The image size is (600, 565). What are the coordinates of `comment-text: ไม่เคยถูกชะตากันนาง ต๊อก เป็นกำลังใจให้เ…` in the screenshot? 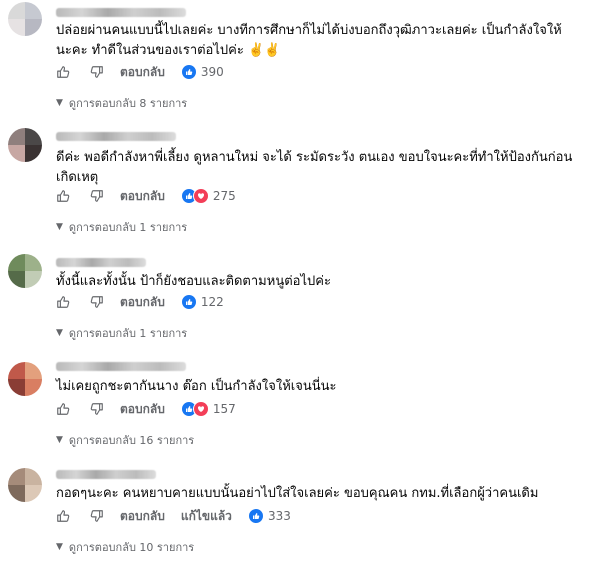 It's located at (196, 386).